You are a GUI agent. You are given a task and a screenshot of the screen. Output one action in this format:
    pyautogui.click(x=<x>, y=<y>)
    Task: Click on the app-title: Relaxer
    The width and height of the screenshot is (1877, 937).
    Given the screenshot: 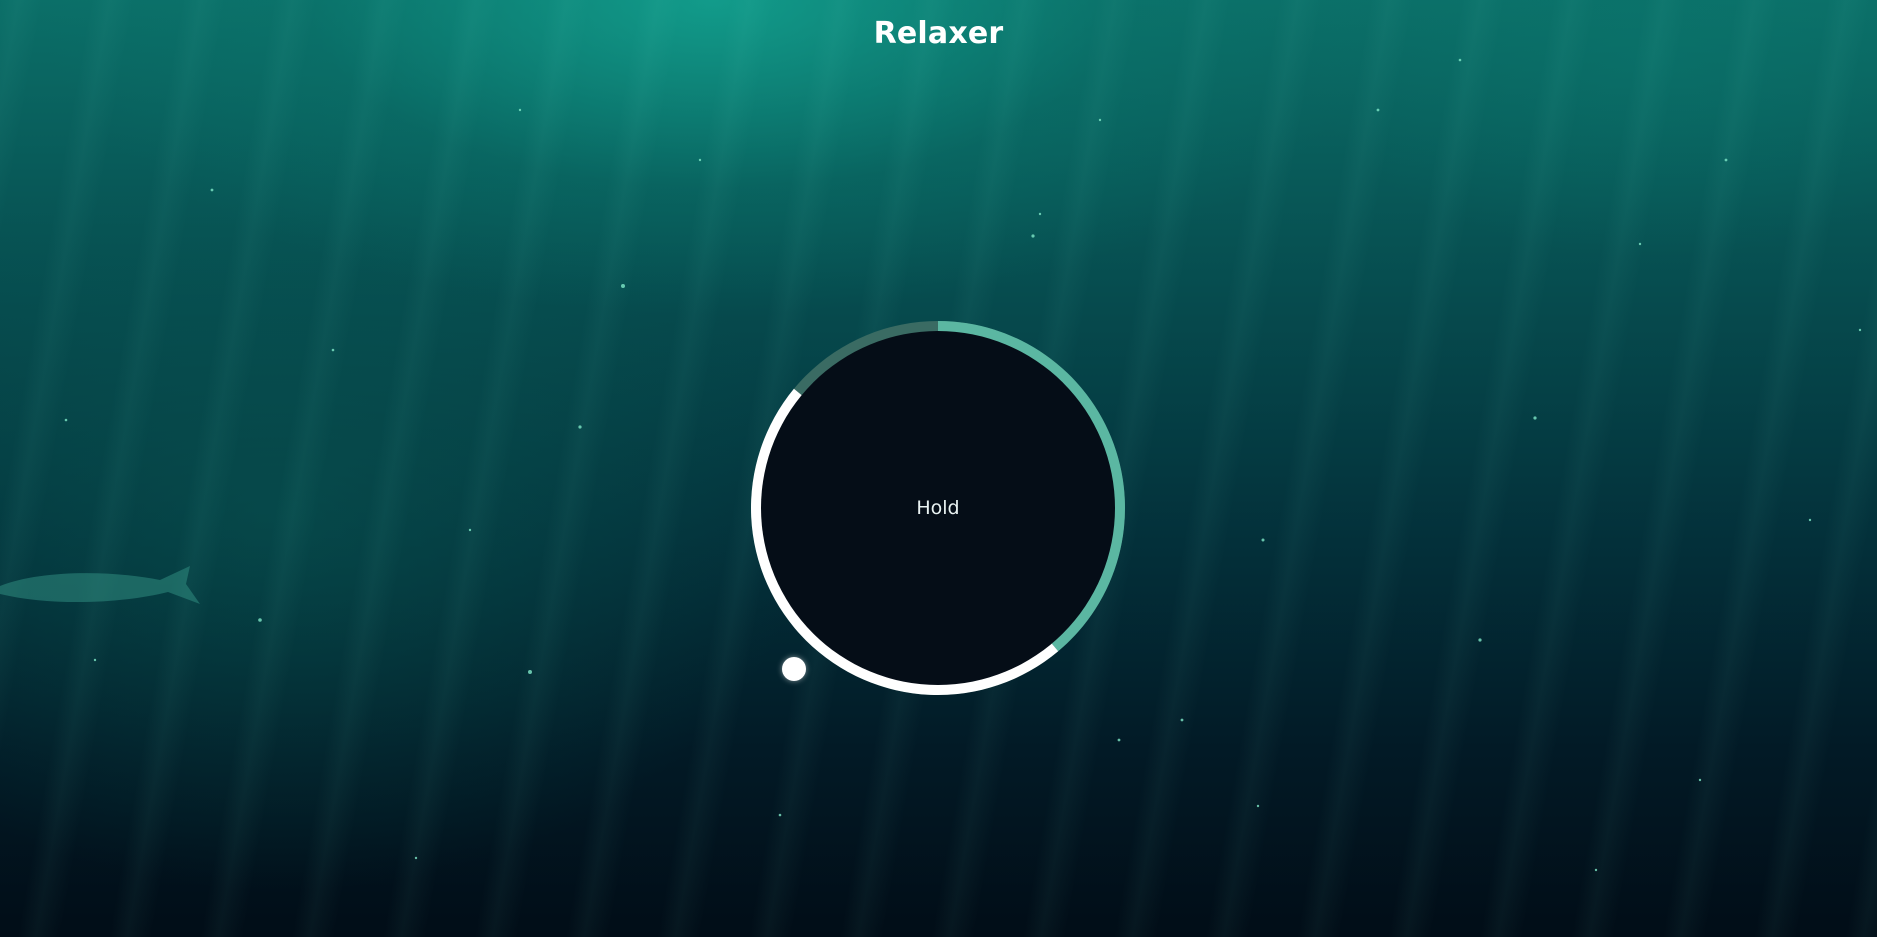 What is the action you would take?
    pyautogui.click(x=938, y=33)
    